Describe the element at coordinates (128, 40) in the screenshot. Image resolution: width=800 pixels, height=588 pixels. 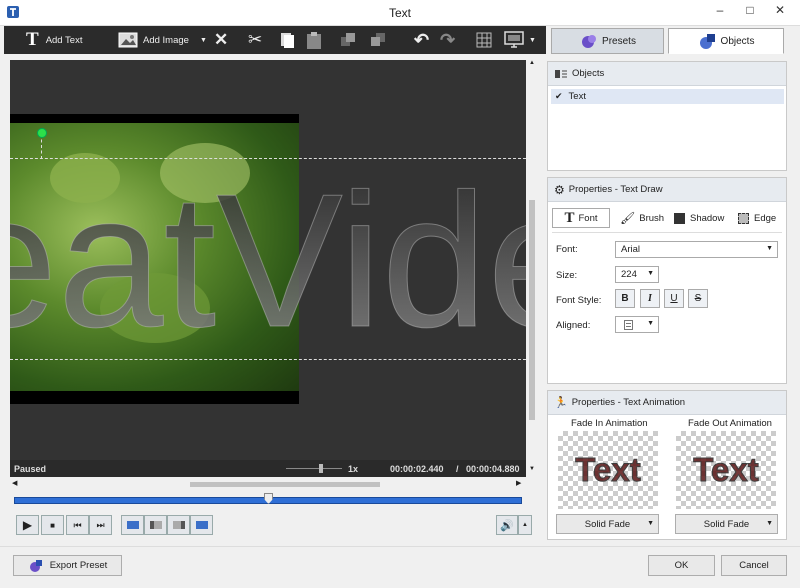
I see `image-icon` at that location.